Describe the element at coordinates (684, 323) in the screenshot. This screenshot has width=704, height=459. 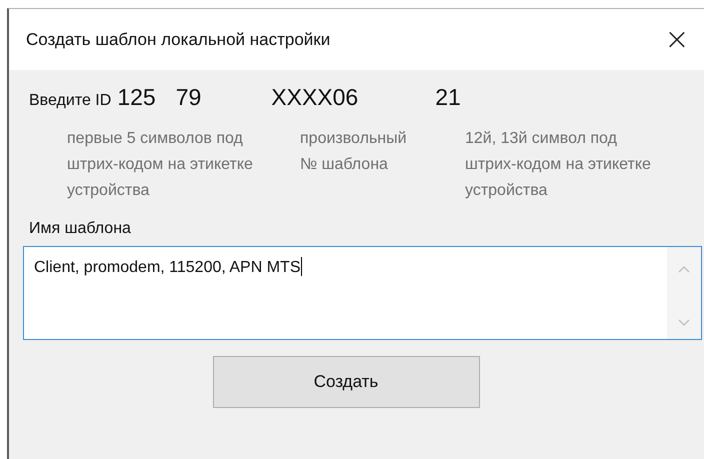
I see `scroll-down-icon` at that location.